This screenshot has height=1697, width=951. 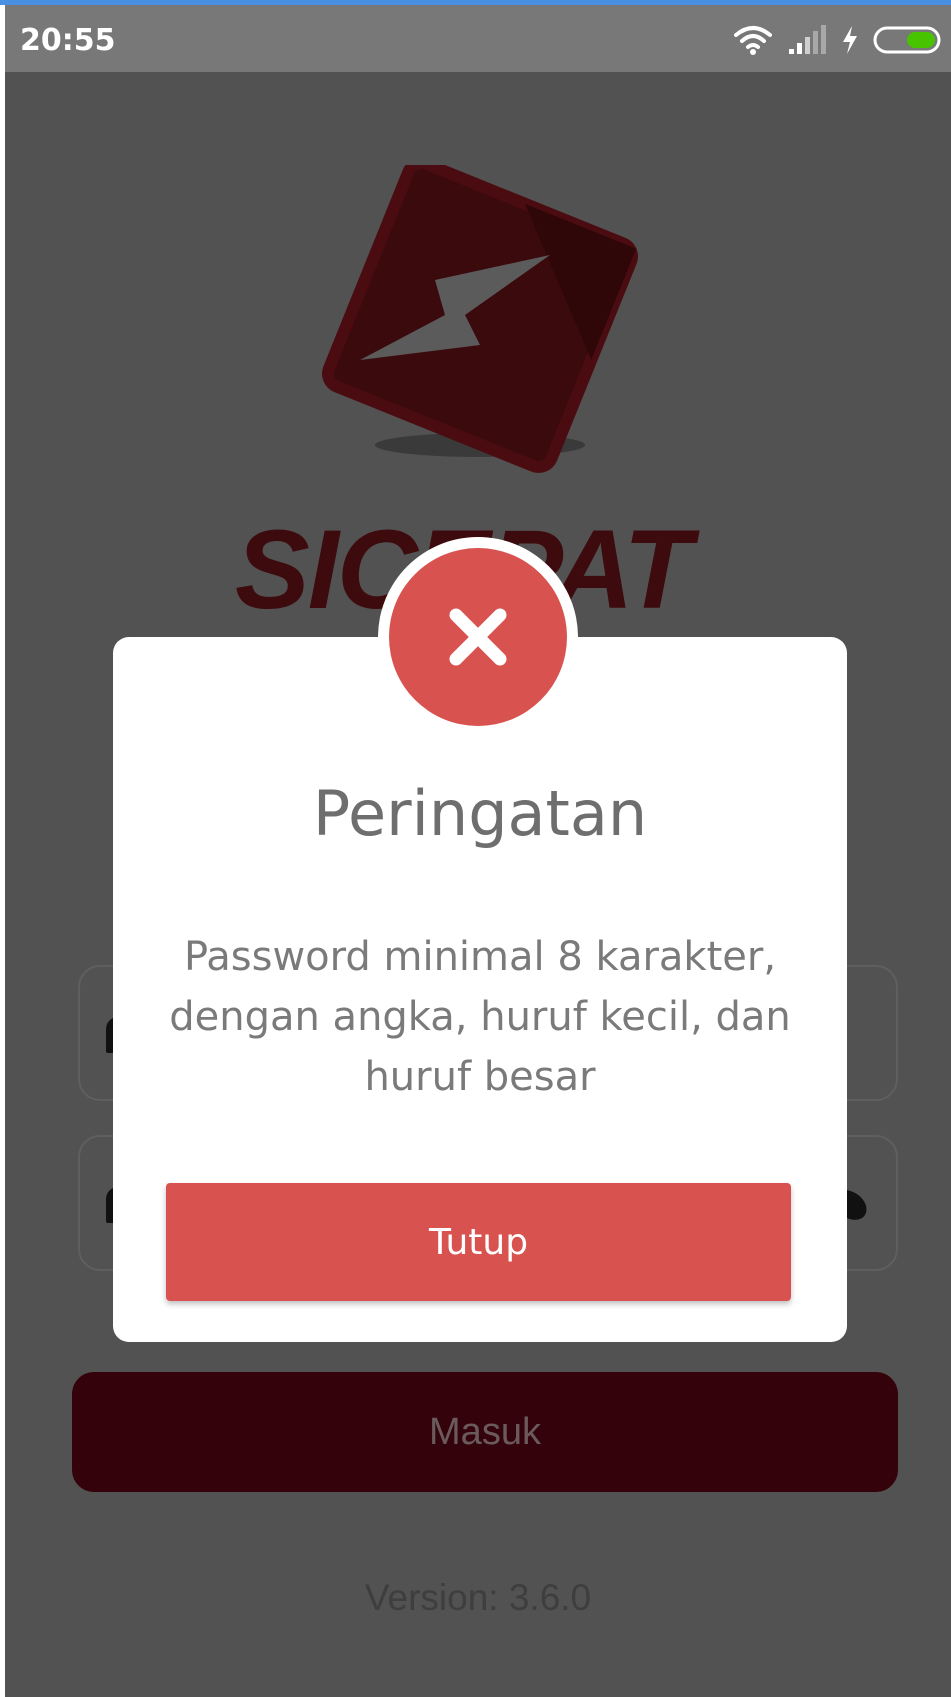 I want to click on signal-icon, so click(x=807, y=39).